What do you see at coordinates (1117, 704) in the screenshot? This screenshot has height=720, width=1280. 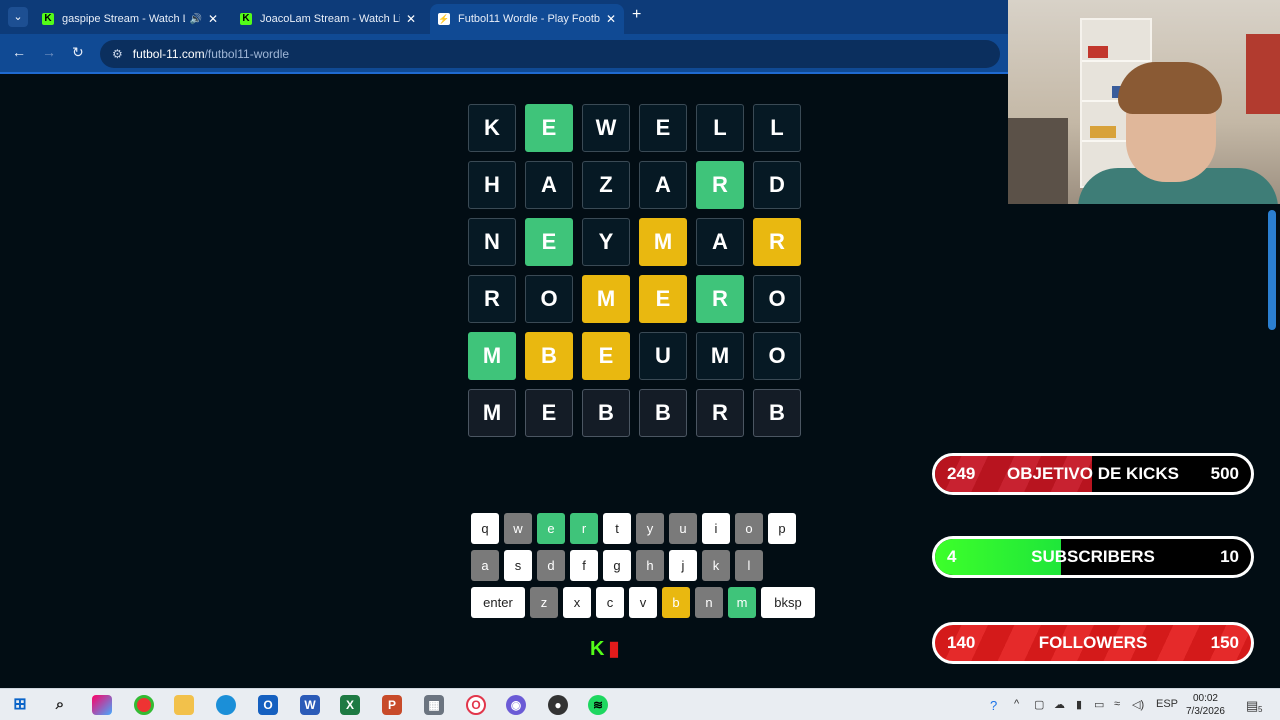 I see `wifi-icon: ≈` at bounding box center [1117, 704].